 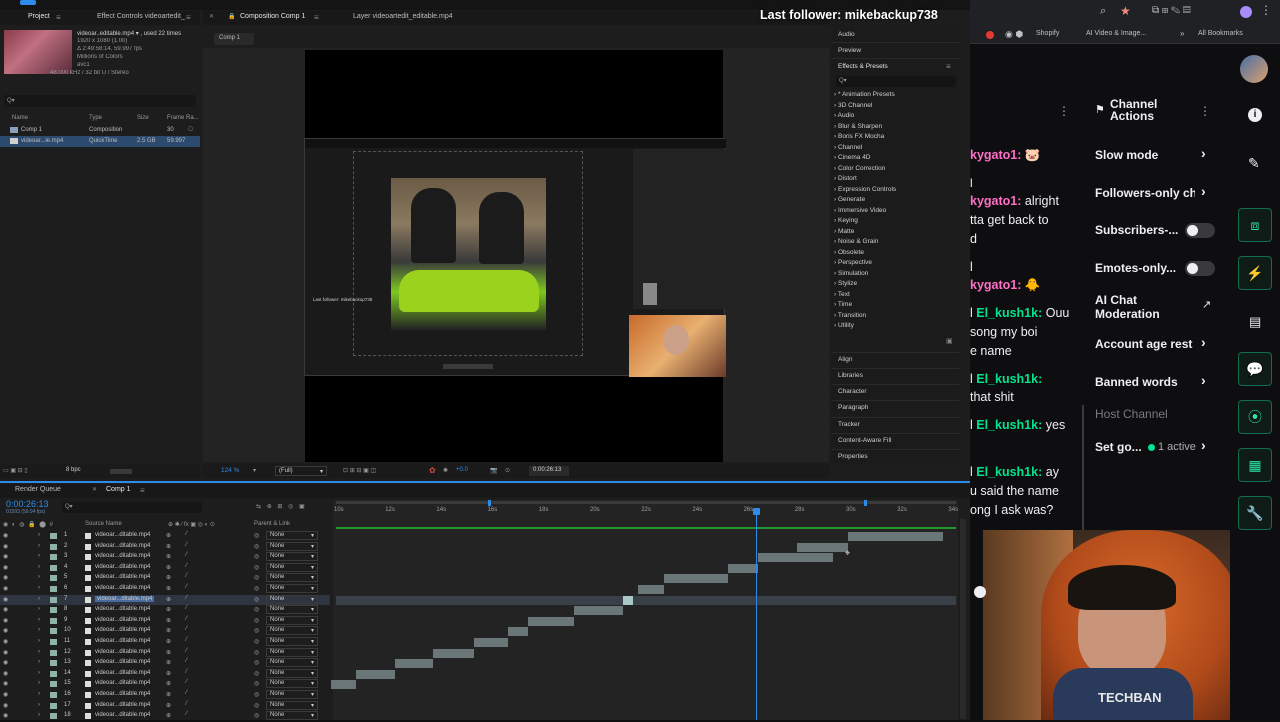 I want to click on effect-category: › Perspective, so click(x=853, y=262).